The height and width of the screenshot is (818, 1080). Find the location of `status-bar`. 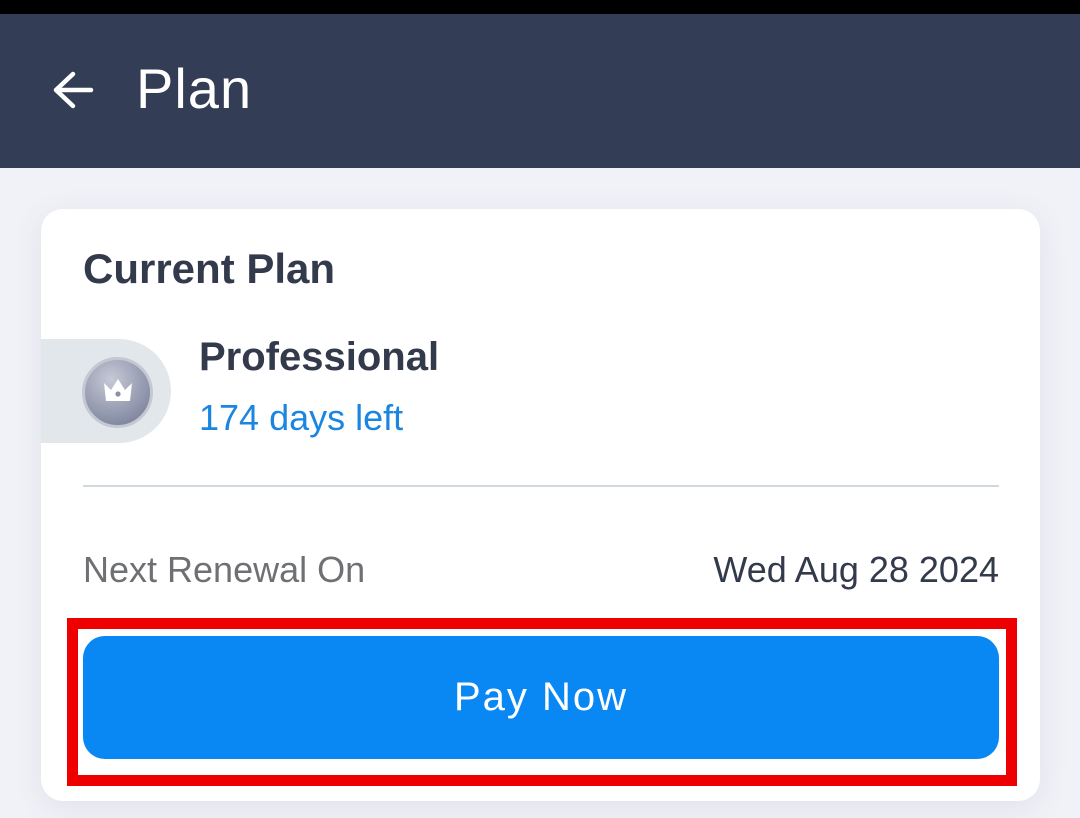

status-bar is located at coordinates (540, 7).